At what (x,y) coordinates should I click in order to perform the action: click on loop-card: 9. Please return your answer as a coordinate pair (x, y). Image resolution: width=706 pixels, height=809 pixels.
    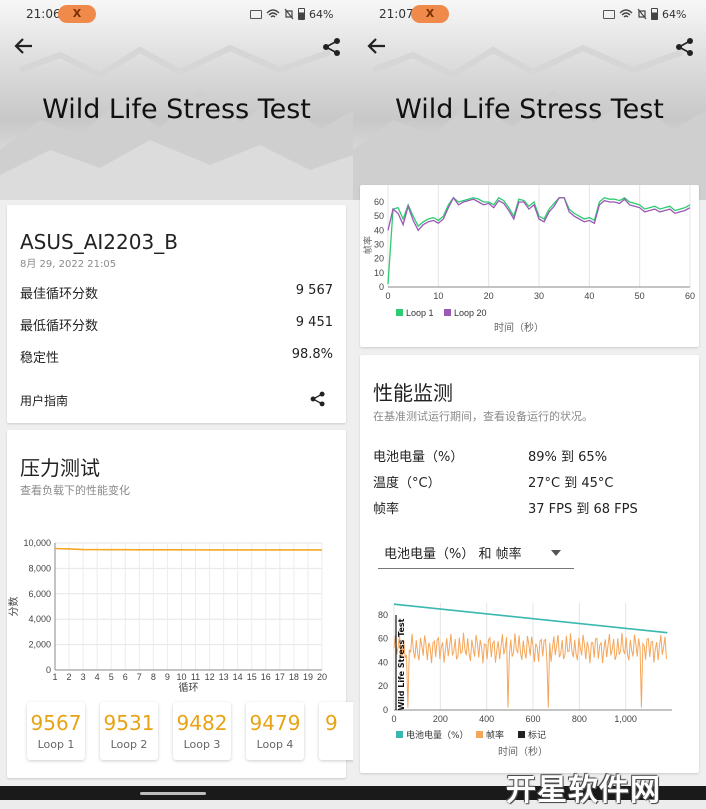
    Looking at the image, I should click on (336, 731).